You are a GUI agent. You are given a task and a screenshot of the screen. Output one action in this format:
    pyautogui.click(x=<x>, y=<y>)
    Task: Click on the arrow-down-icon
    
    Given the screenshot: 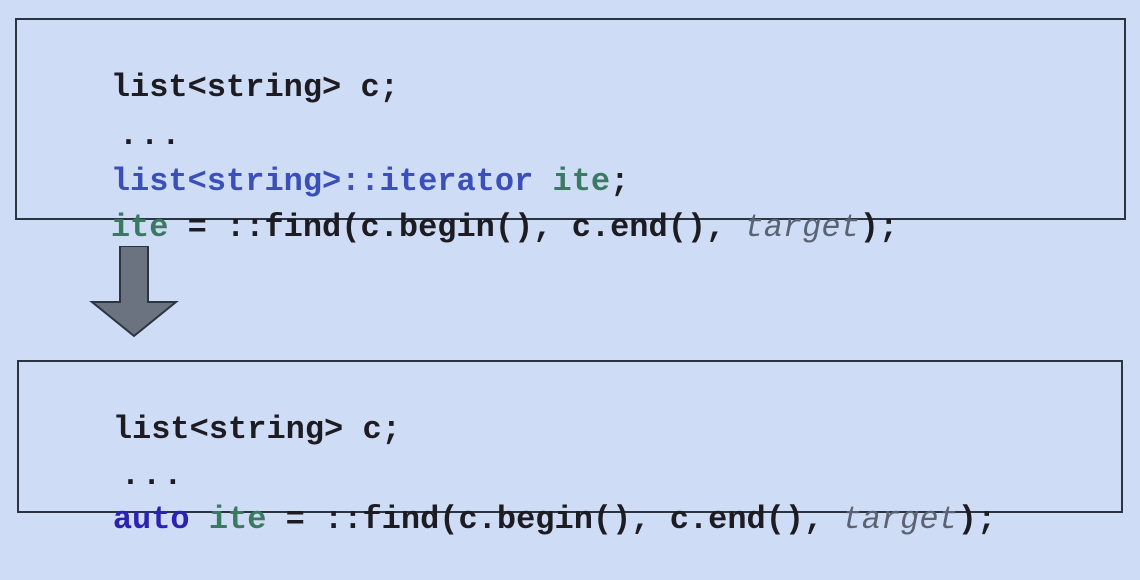 What is the action you would take?
    pyautogui.click(x=134, y=292)
    